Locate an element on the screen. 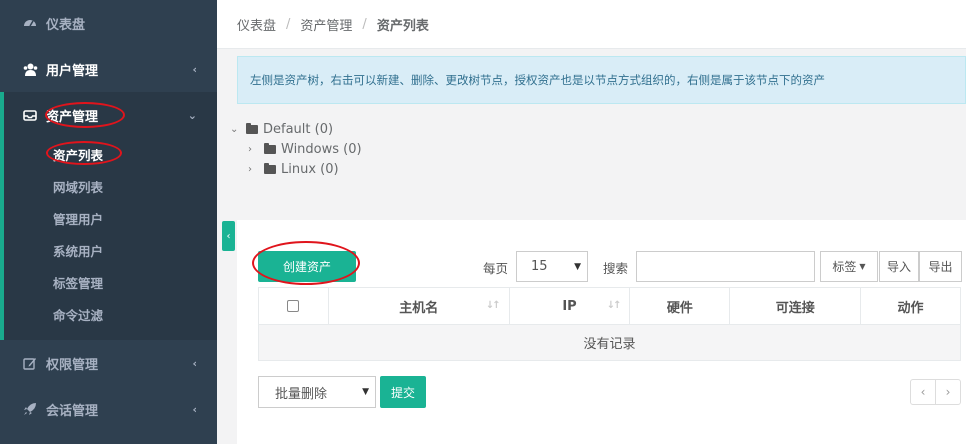 The height and width of the screenshot is (444, 966). export-button: 导出 is located at coordinates (940, 266).